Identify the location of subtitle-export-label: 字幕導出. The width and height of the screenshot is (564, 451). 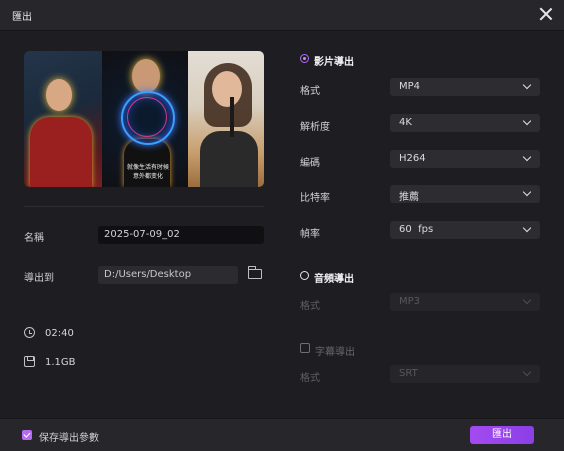
(335, 350).